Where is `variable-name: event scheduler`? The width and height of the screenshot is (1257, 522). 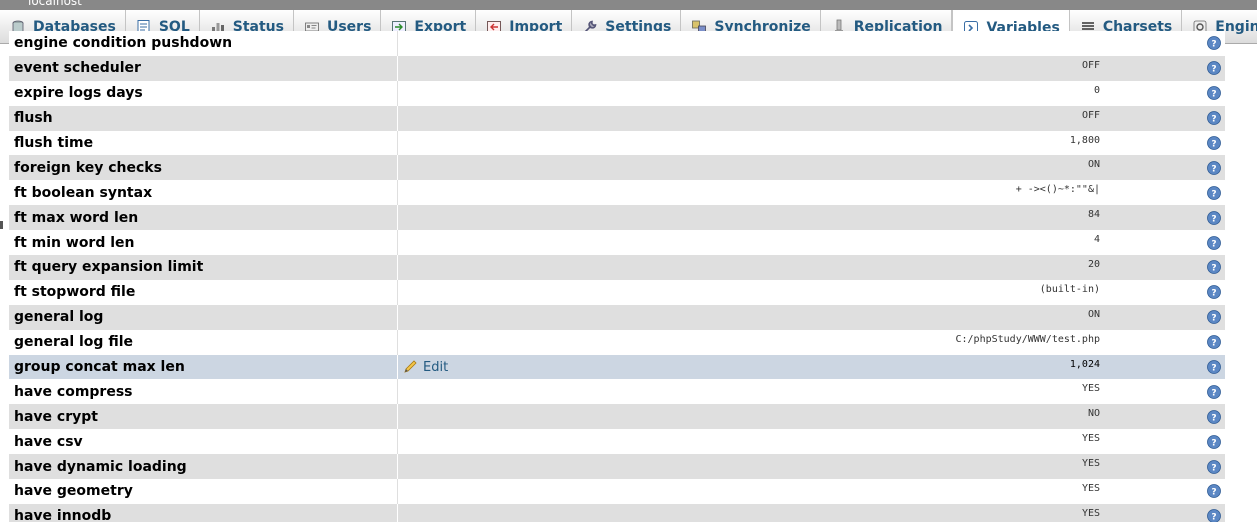
variable-name: event scheduler is located at coordinates (203, 68).